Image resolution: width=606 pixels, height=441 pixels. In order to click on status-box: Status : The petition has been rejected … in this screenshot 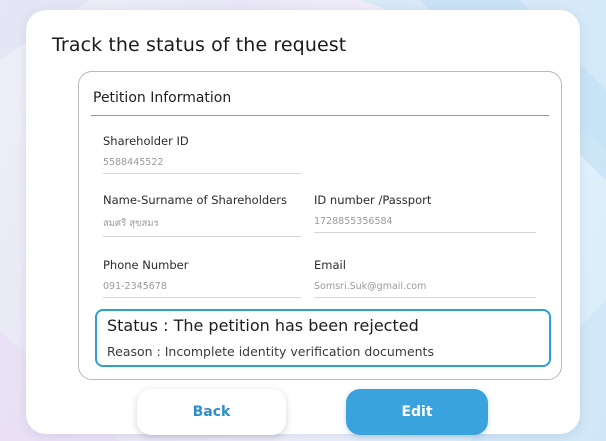, I will do `click(323, 338)`.